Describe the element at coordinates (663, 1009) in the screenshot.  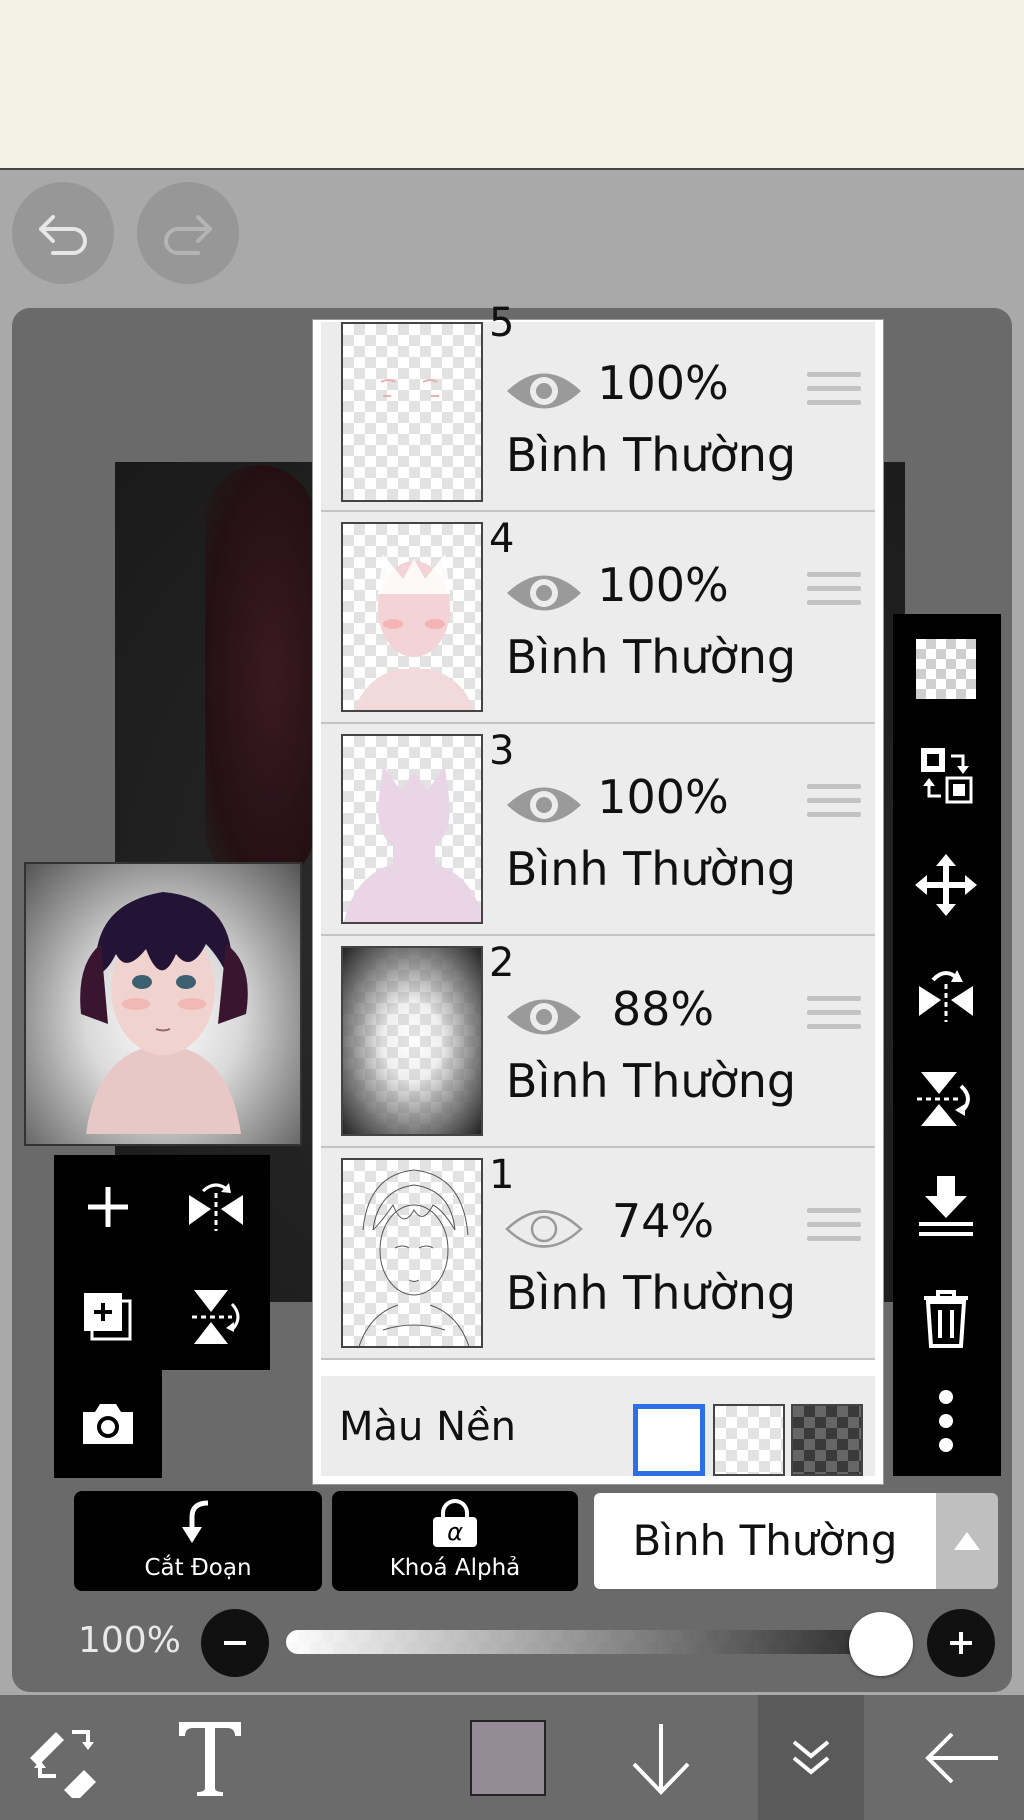
I see `layer-opacity: 88%` at that location.